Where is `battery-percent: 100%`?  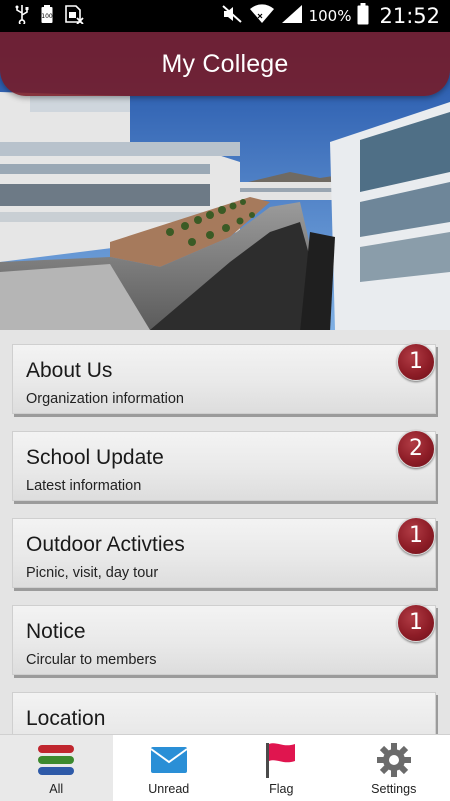 battery-percent: 100% is located at coordinates (330, 16).